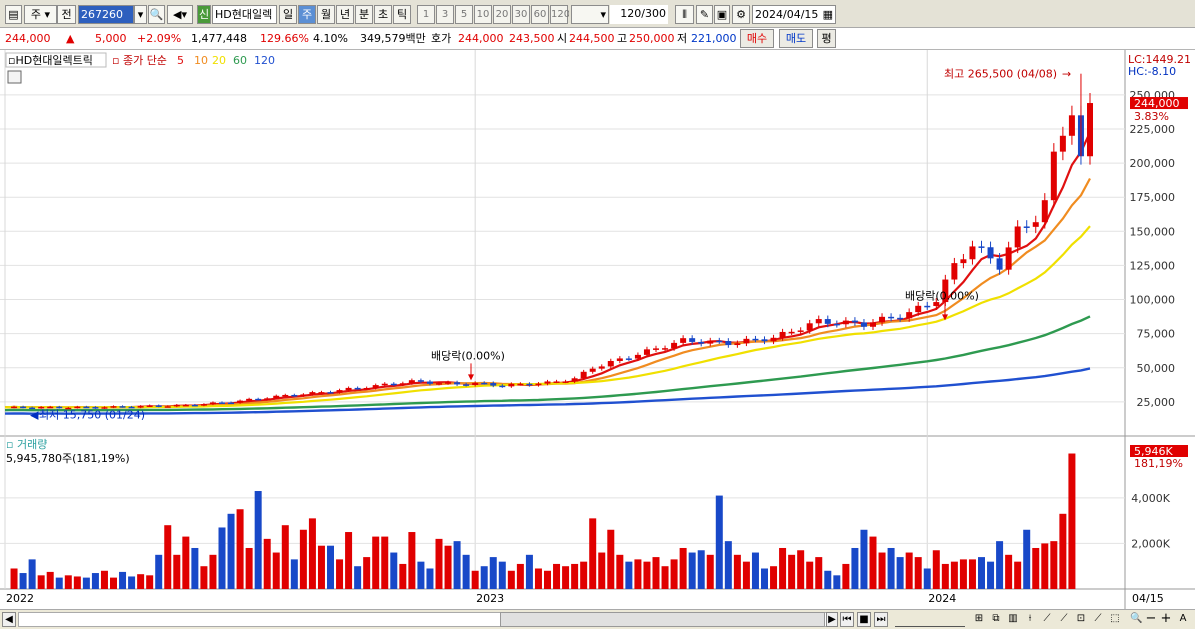 The image size is (1195, 629). What do you see at coordinates (1151, 619) in the screenshot?
I see `zoom-out-icon: −` at bounding box center [1151, 619].